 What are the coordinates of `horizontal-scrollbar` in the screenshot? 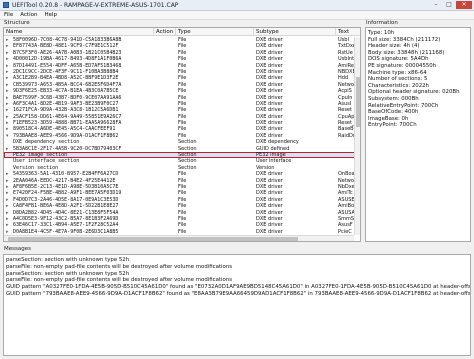 It's located at (179, 238).